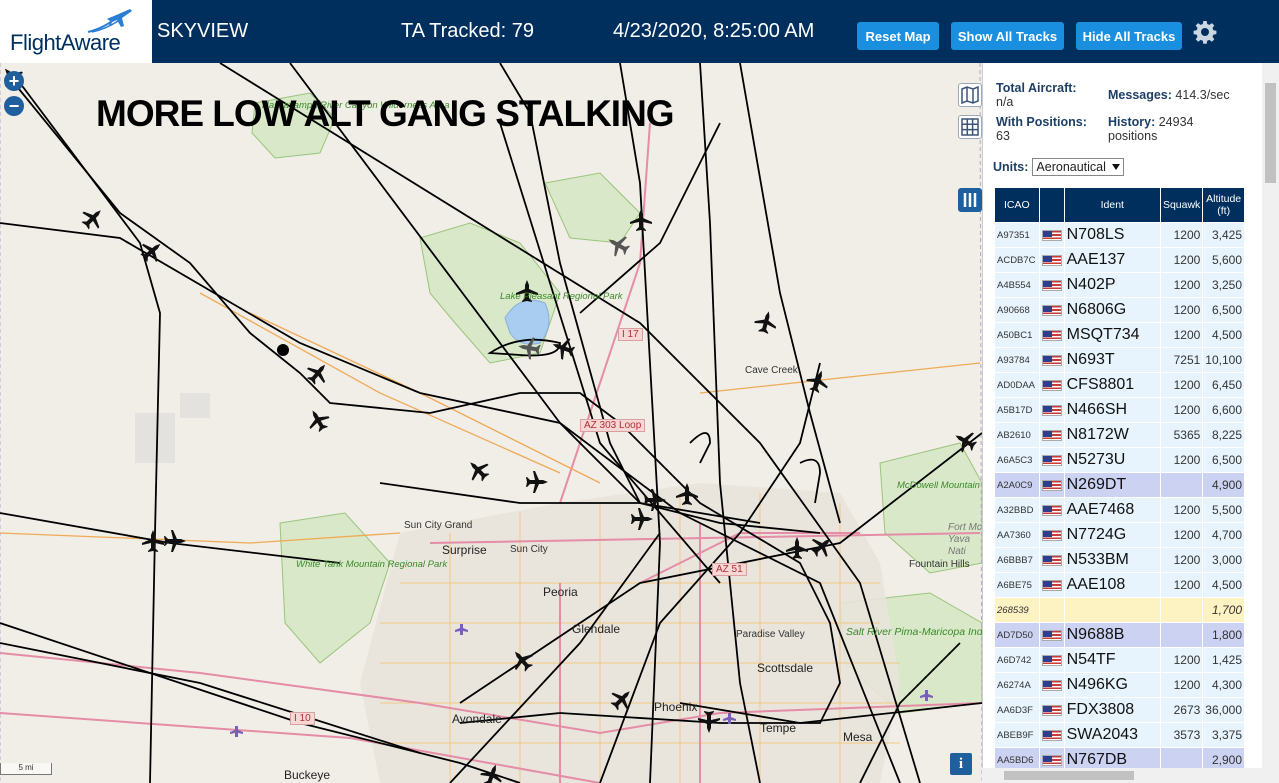 The height and width of the screenshot is (783, 1279). What do you see at coordinates (1112, 585) in the screenshot?
I see `ident-cell: AAE108` at bounding box center [1112, 585].